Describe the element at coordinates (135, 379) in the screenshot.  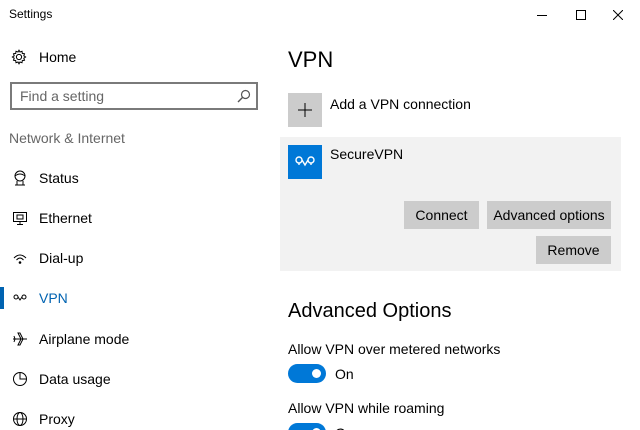
I see `sidebar-item-data-usage: Data usage` at that location.